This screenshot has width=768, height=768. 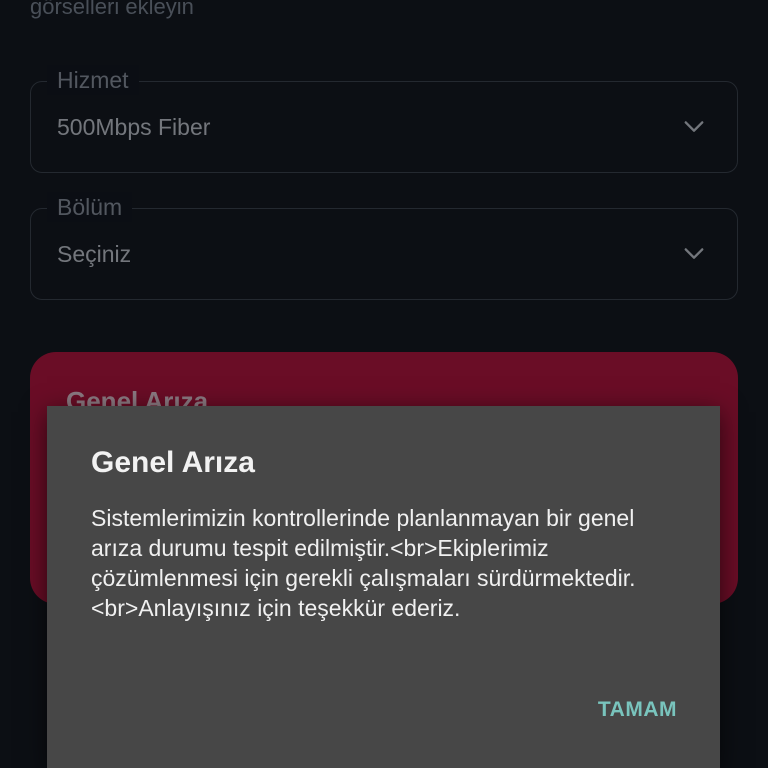 I want to click on service-label: Hizmet, so click(x=93, y=80).